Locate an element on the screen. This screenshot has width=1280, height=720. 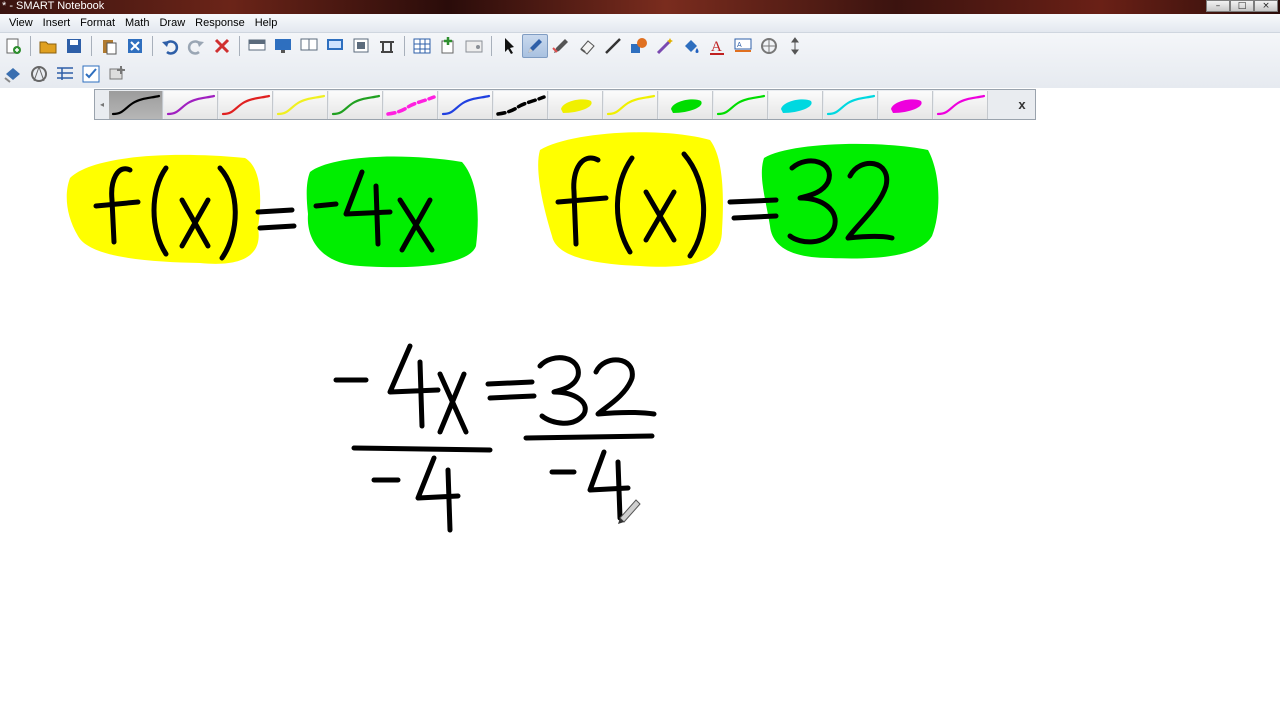
text-style-icon: A is located at coordinates (743, 45).